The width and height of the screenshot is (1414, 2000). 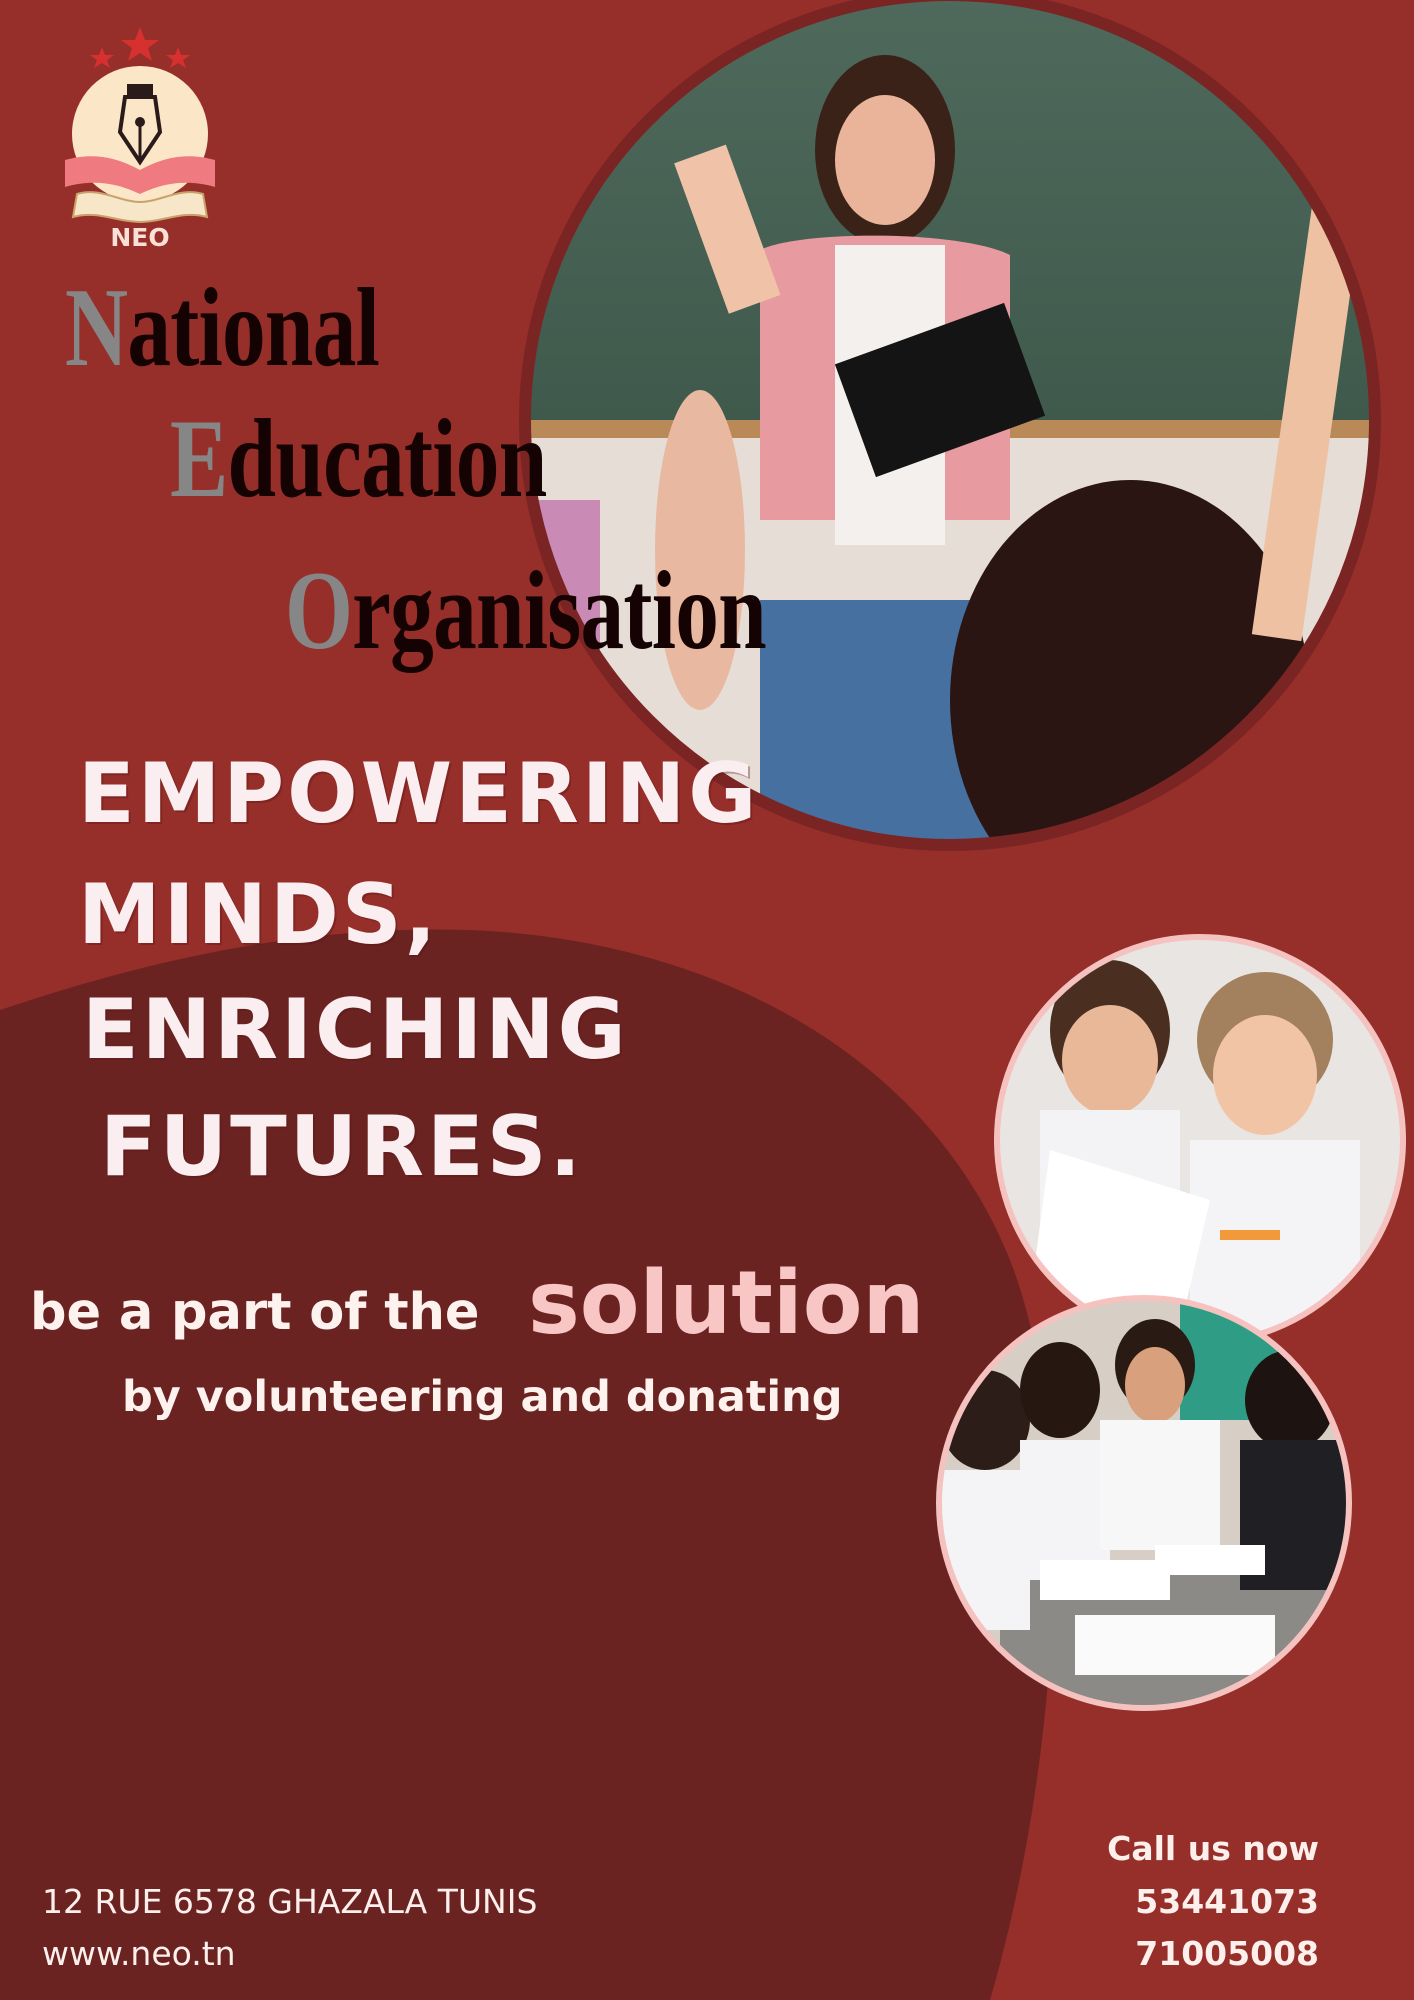 I want to click on org-initial-o: O, so click(x=319, y=611).